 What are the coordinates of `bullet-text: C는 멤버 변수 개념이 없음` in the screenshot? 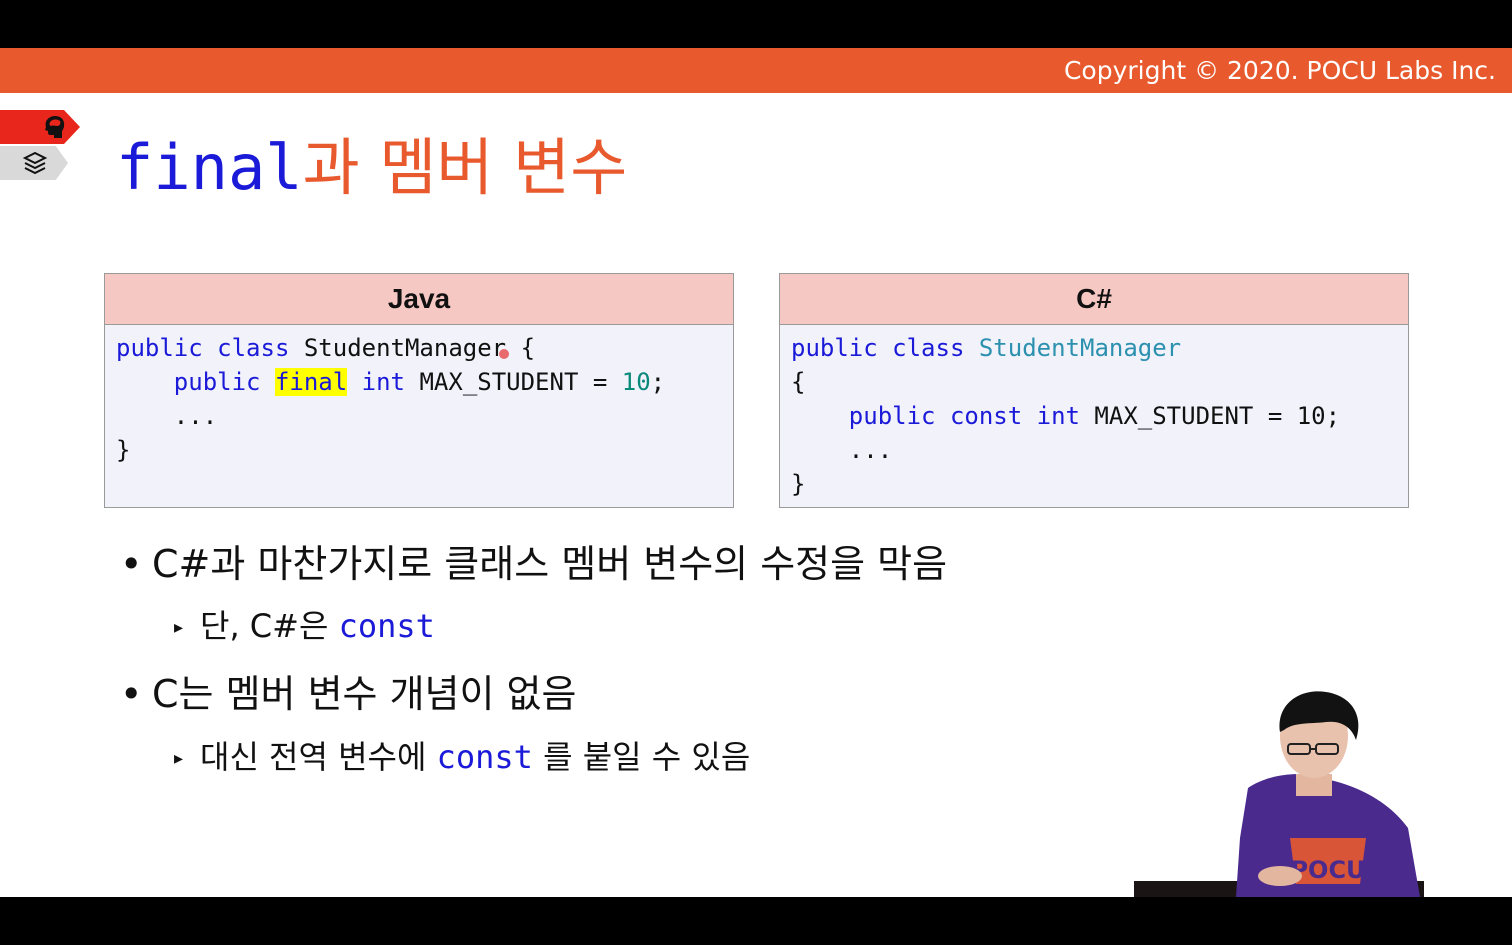 It's located at (364, 694).